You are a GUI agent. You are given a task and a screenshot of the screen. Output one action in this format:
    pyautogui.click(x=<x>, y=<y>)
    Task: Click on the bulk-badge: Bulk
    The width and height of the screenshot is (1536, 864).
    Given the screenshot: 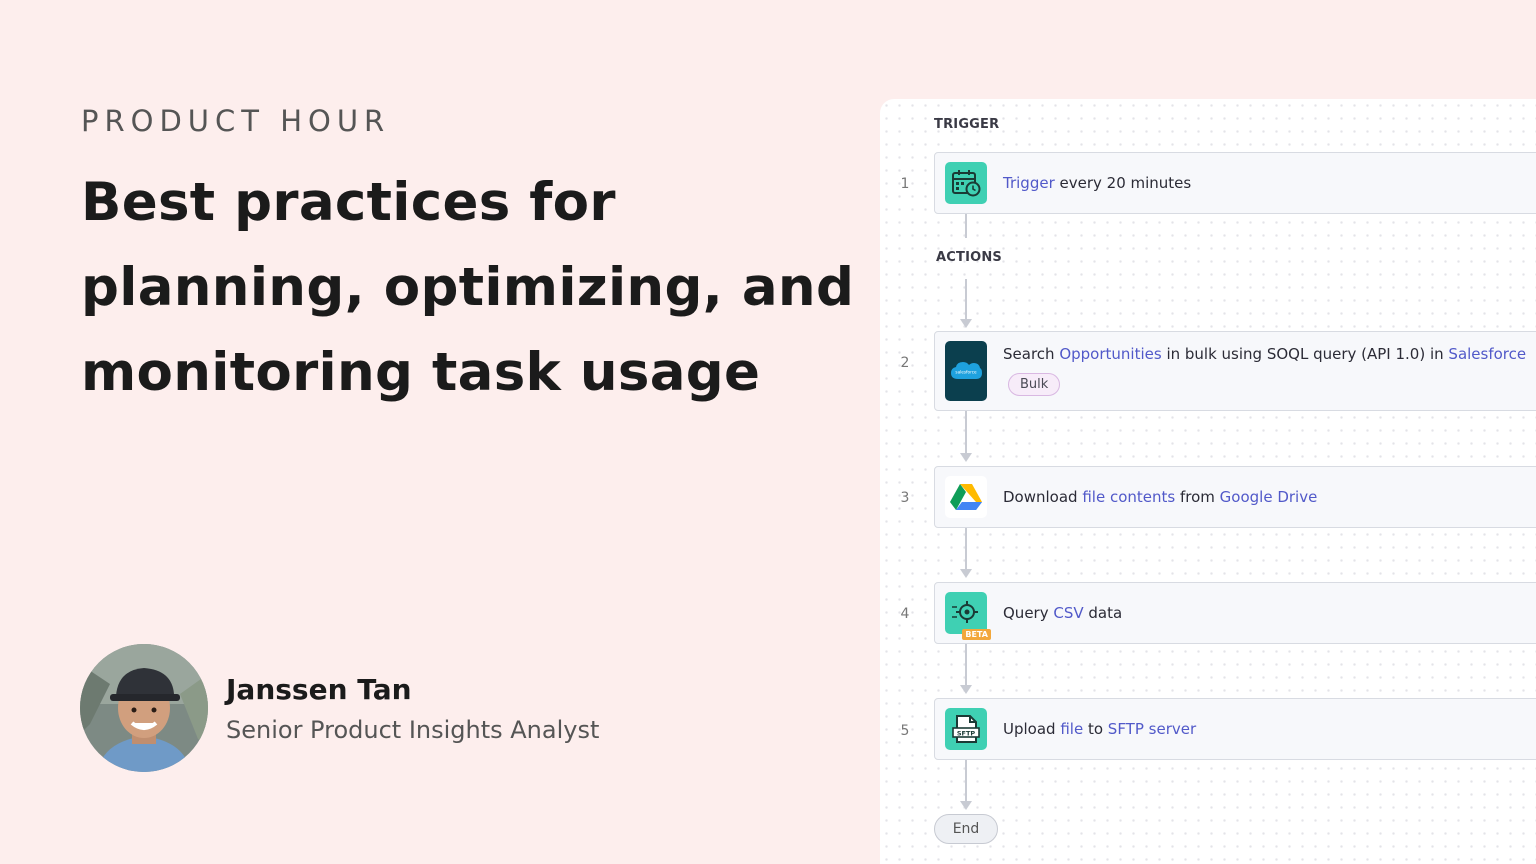 What is the action you would take?
    pyautogui.click(x=1034, y=384)
    